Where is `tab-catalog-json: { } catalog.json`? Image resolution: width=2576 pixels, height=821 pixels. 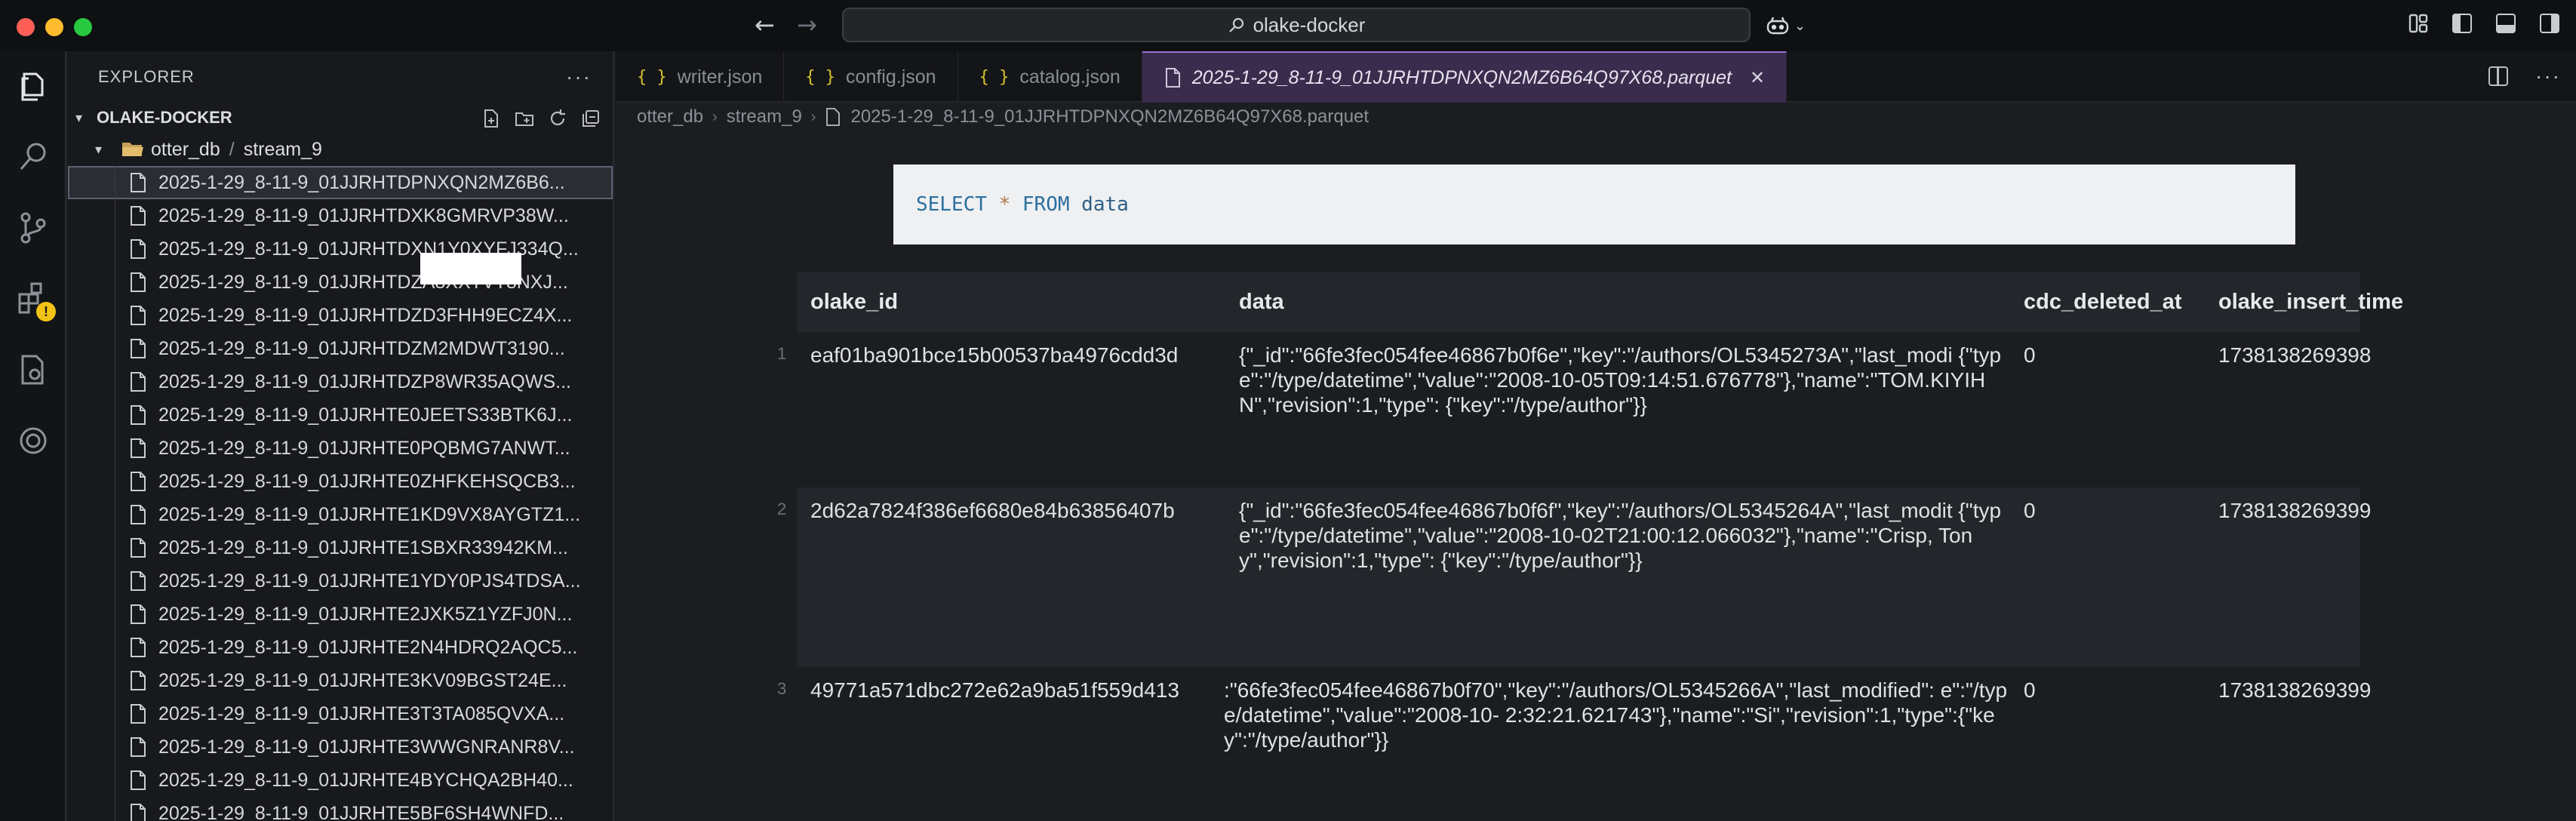 tab-catalog-json: { } catalog.json is located at coordinates (1050, 77).